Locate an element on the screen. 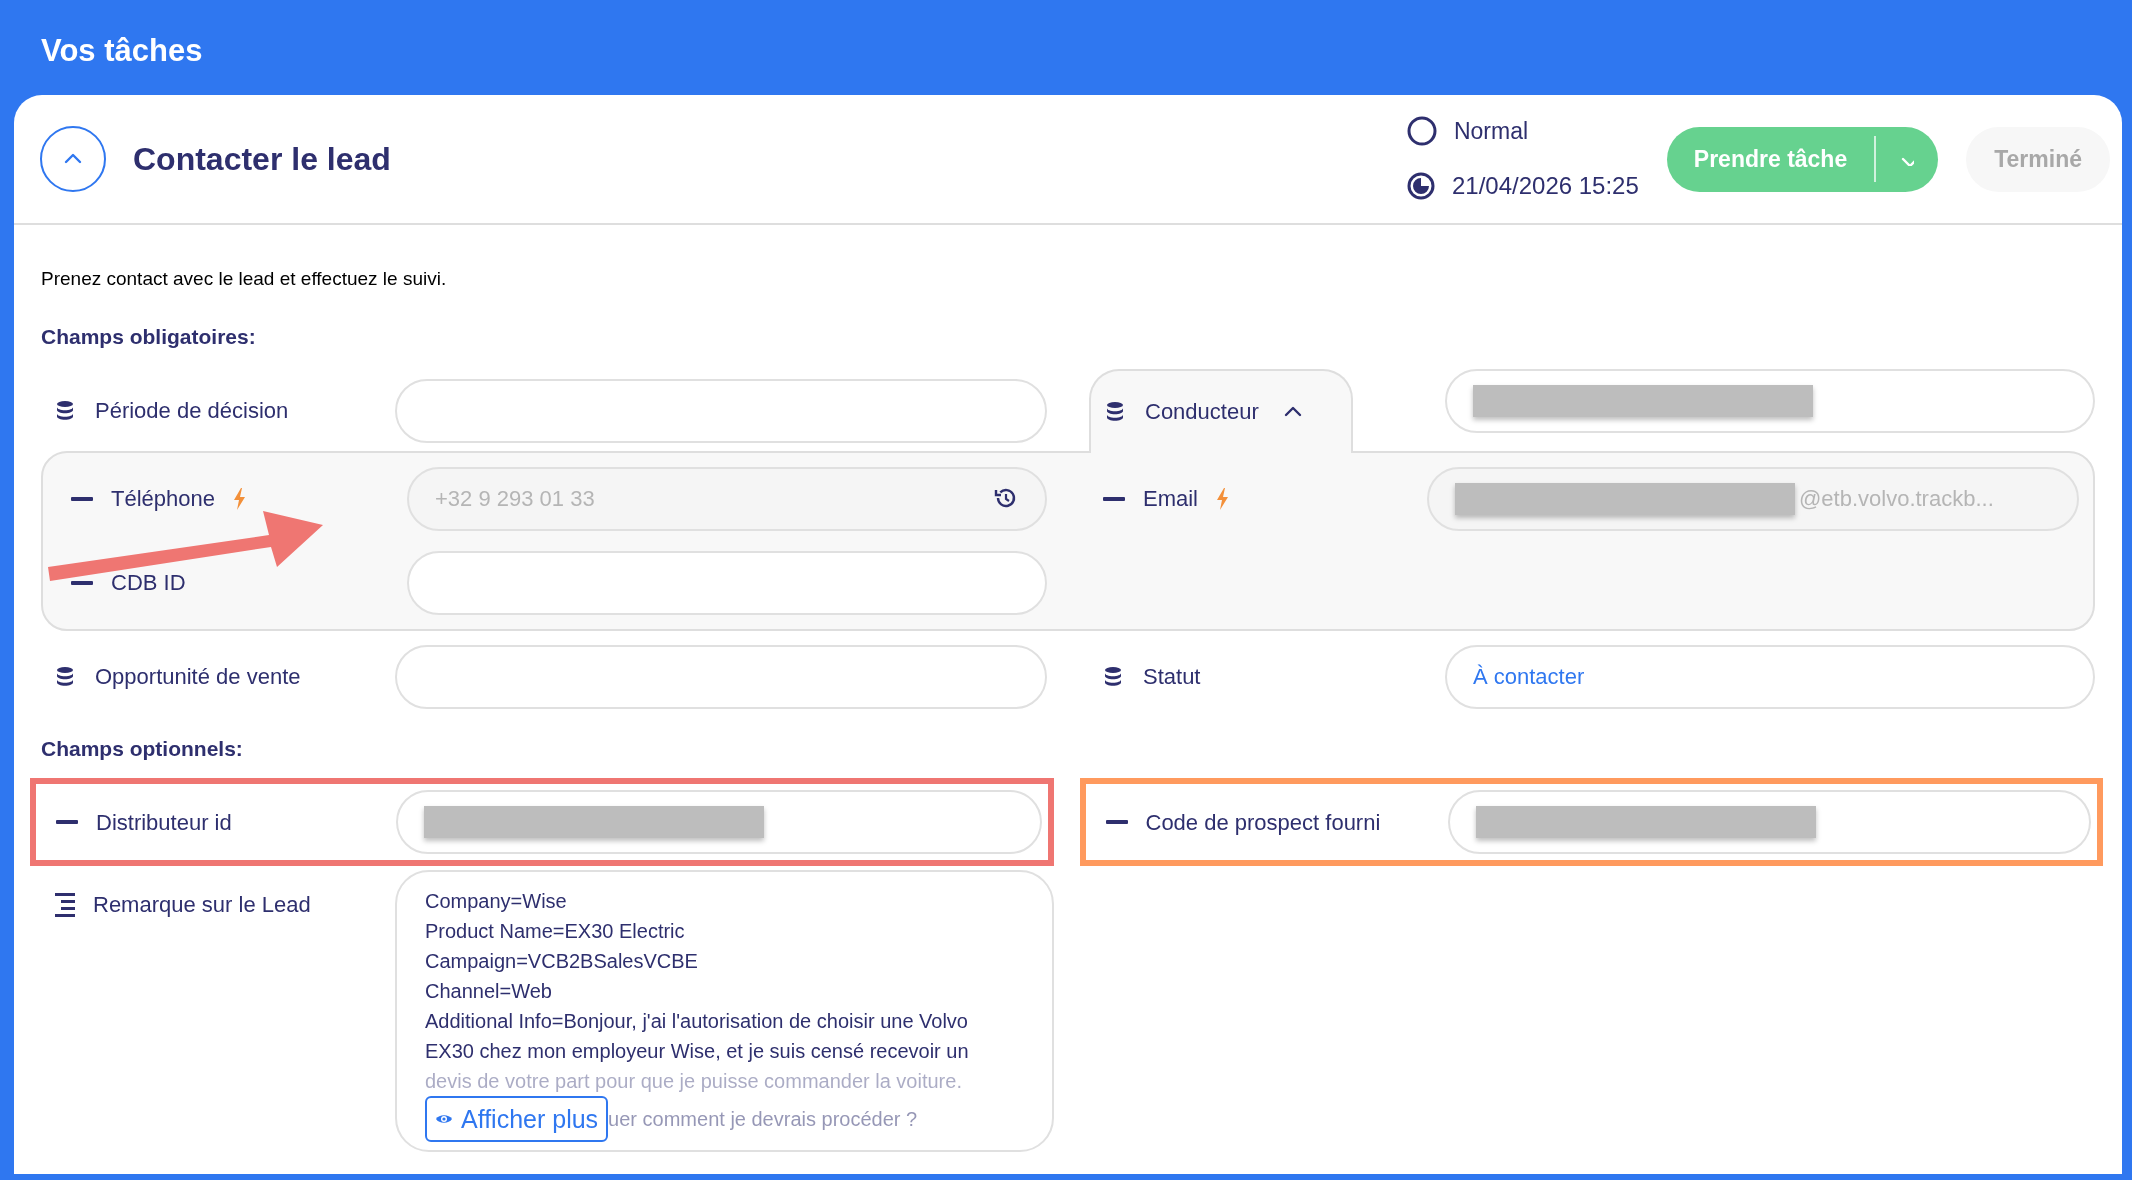 The image size is (2132, 1180). field-label: CDB ID is located at coordinates (148, 583).